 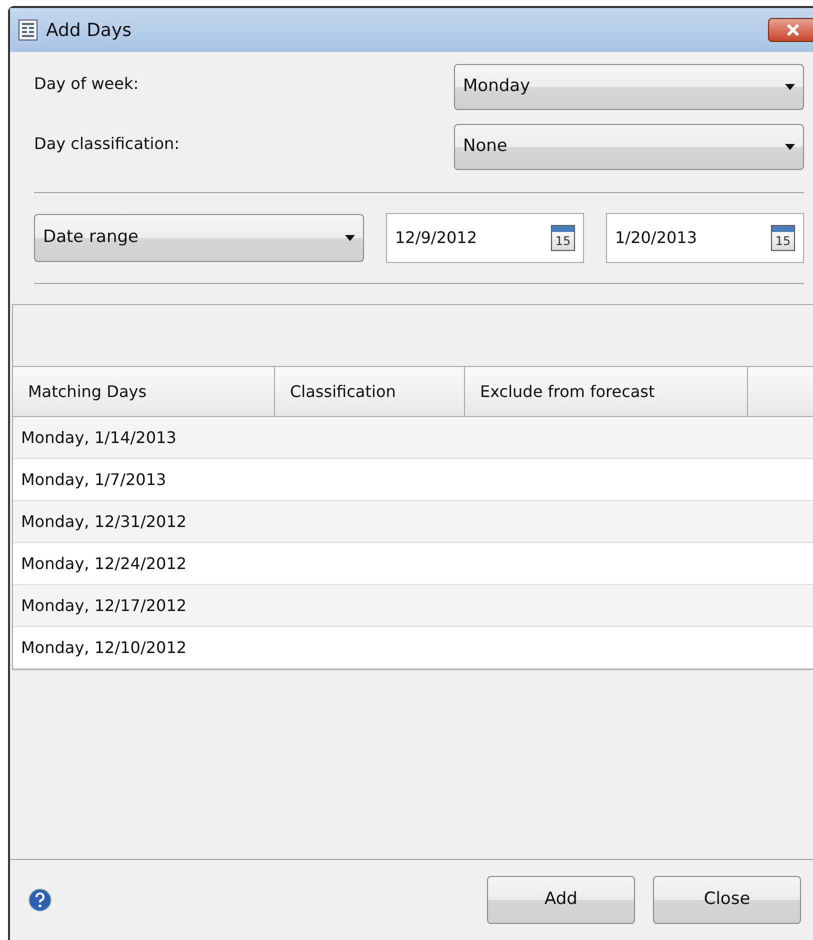 I want to click on table-cell-text: Monday, 12/24/2012, so click(x=103, y=563).